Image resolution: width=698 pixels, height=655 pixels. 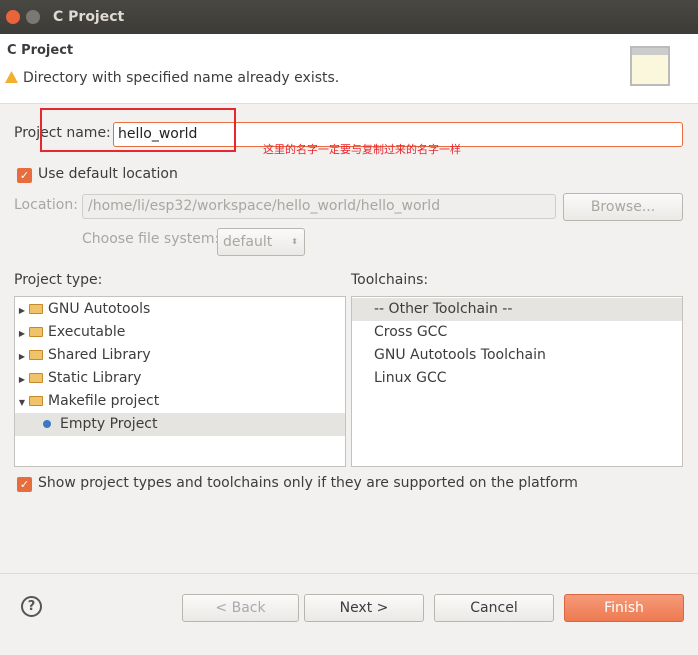 I want to click on wizard-banner-icon, so click(x=650, y=66).